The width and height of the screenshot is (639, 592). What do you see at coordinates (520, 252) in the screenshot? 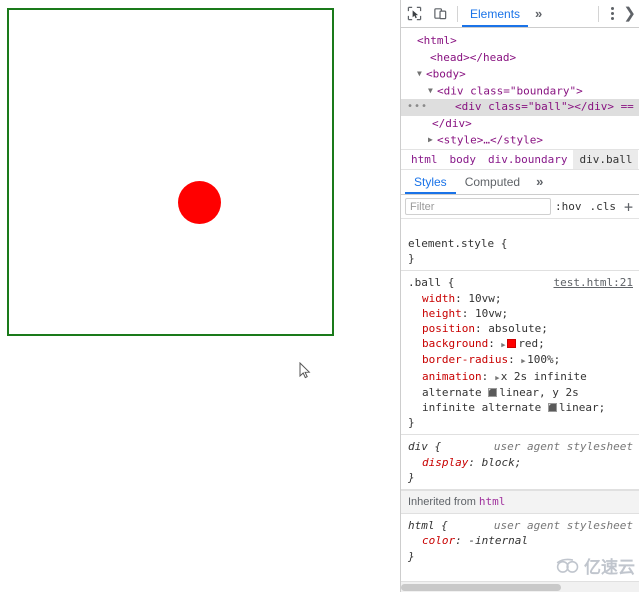
I see `rule-element-style: element.style { }` at bounding box center [520, 252].